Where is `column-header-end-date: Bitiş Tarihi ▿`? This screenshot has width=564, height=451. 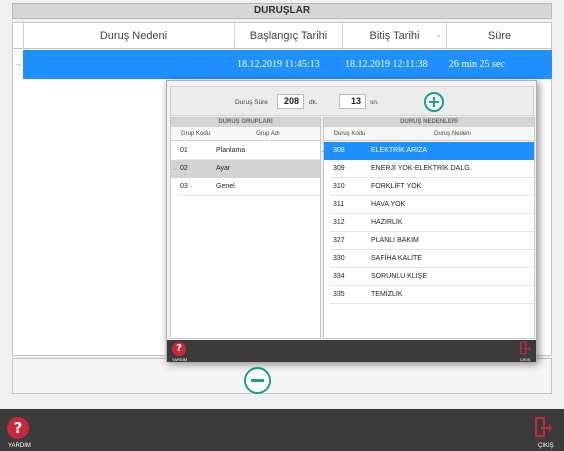
column-header-end-date: Bitiş Tarihi ▿ is located at coordinates (394, 36).